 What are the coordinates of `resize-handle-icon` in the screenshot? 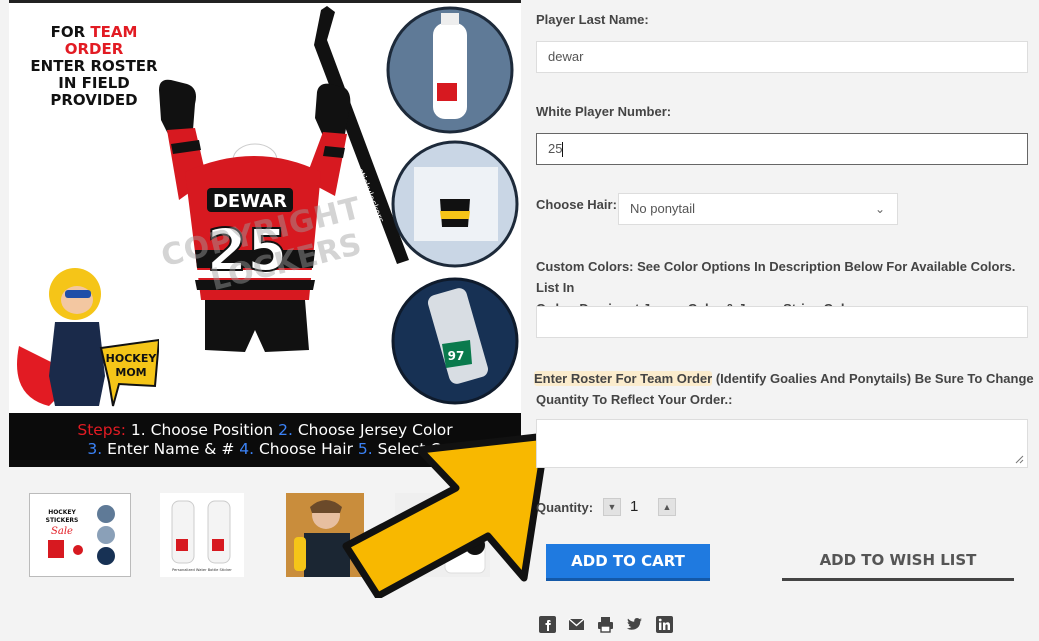 It's located at (1019, 459).